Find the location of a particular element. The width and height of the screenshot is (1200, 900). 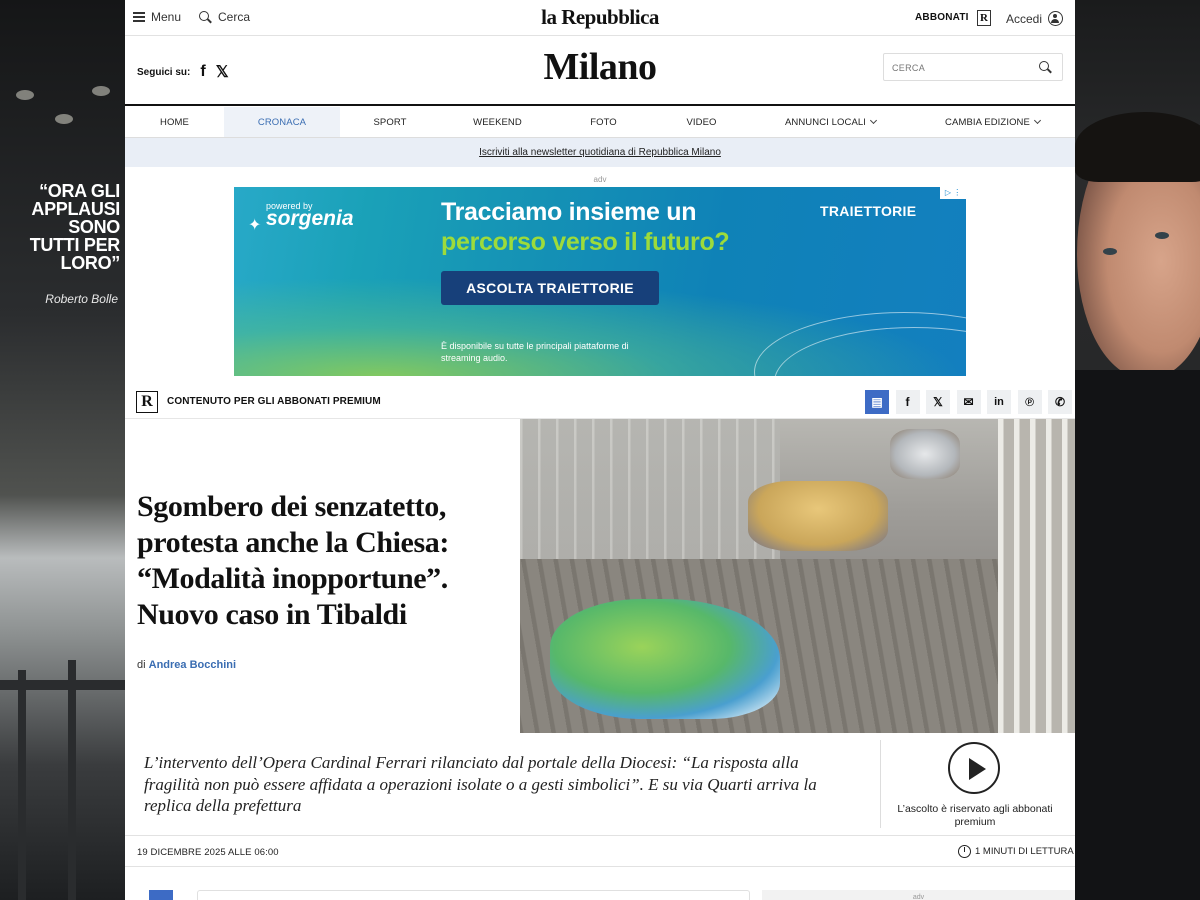

nav-label: CAMBIA EDIZIONE is located at coordinates (987, 122).